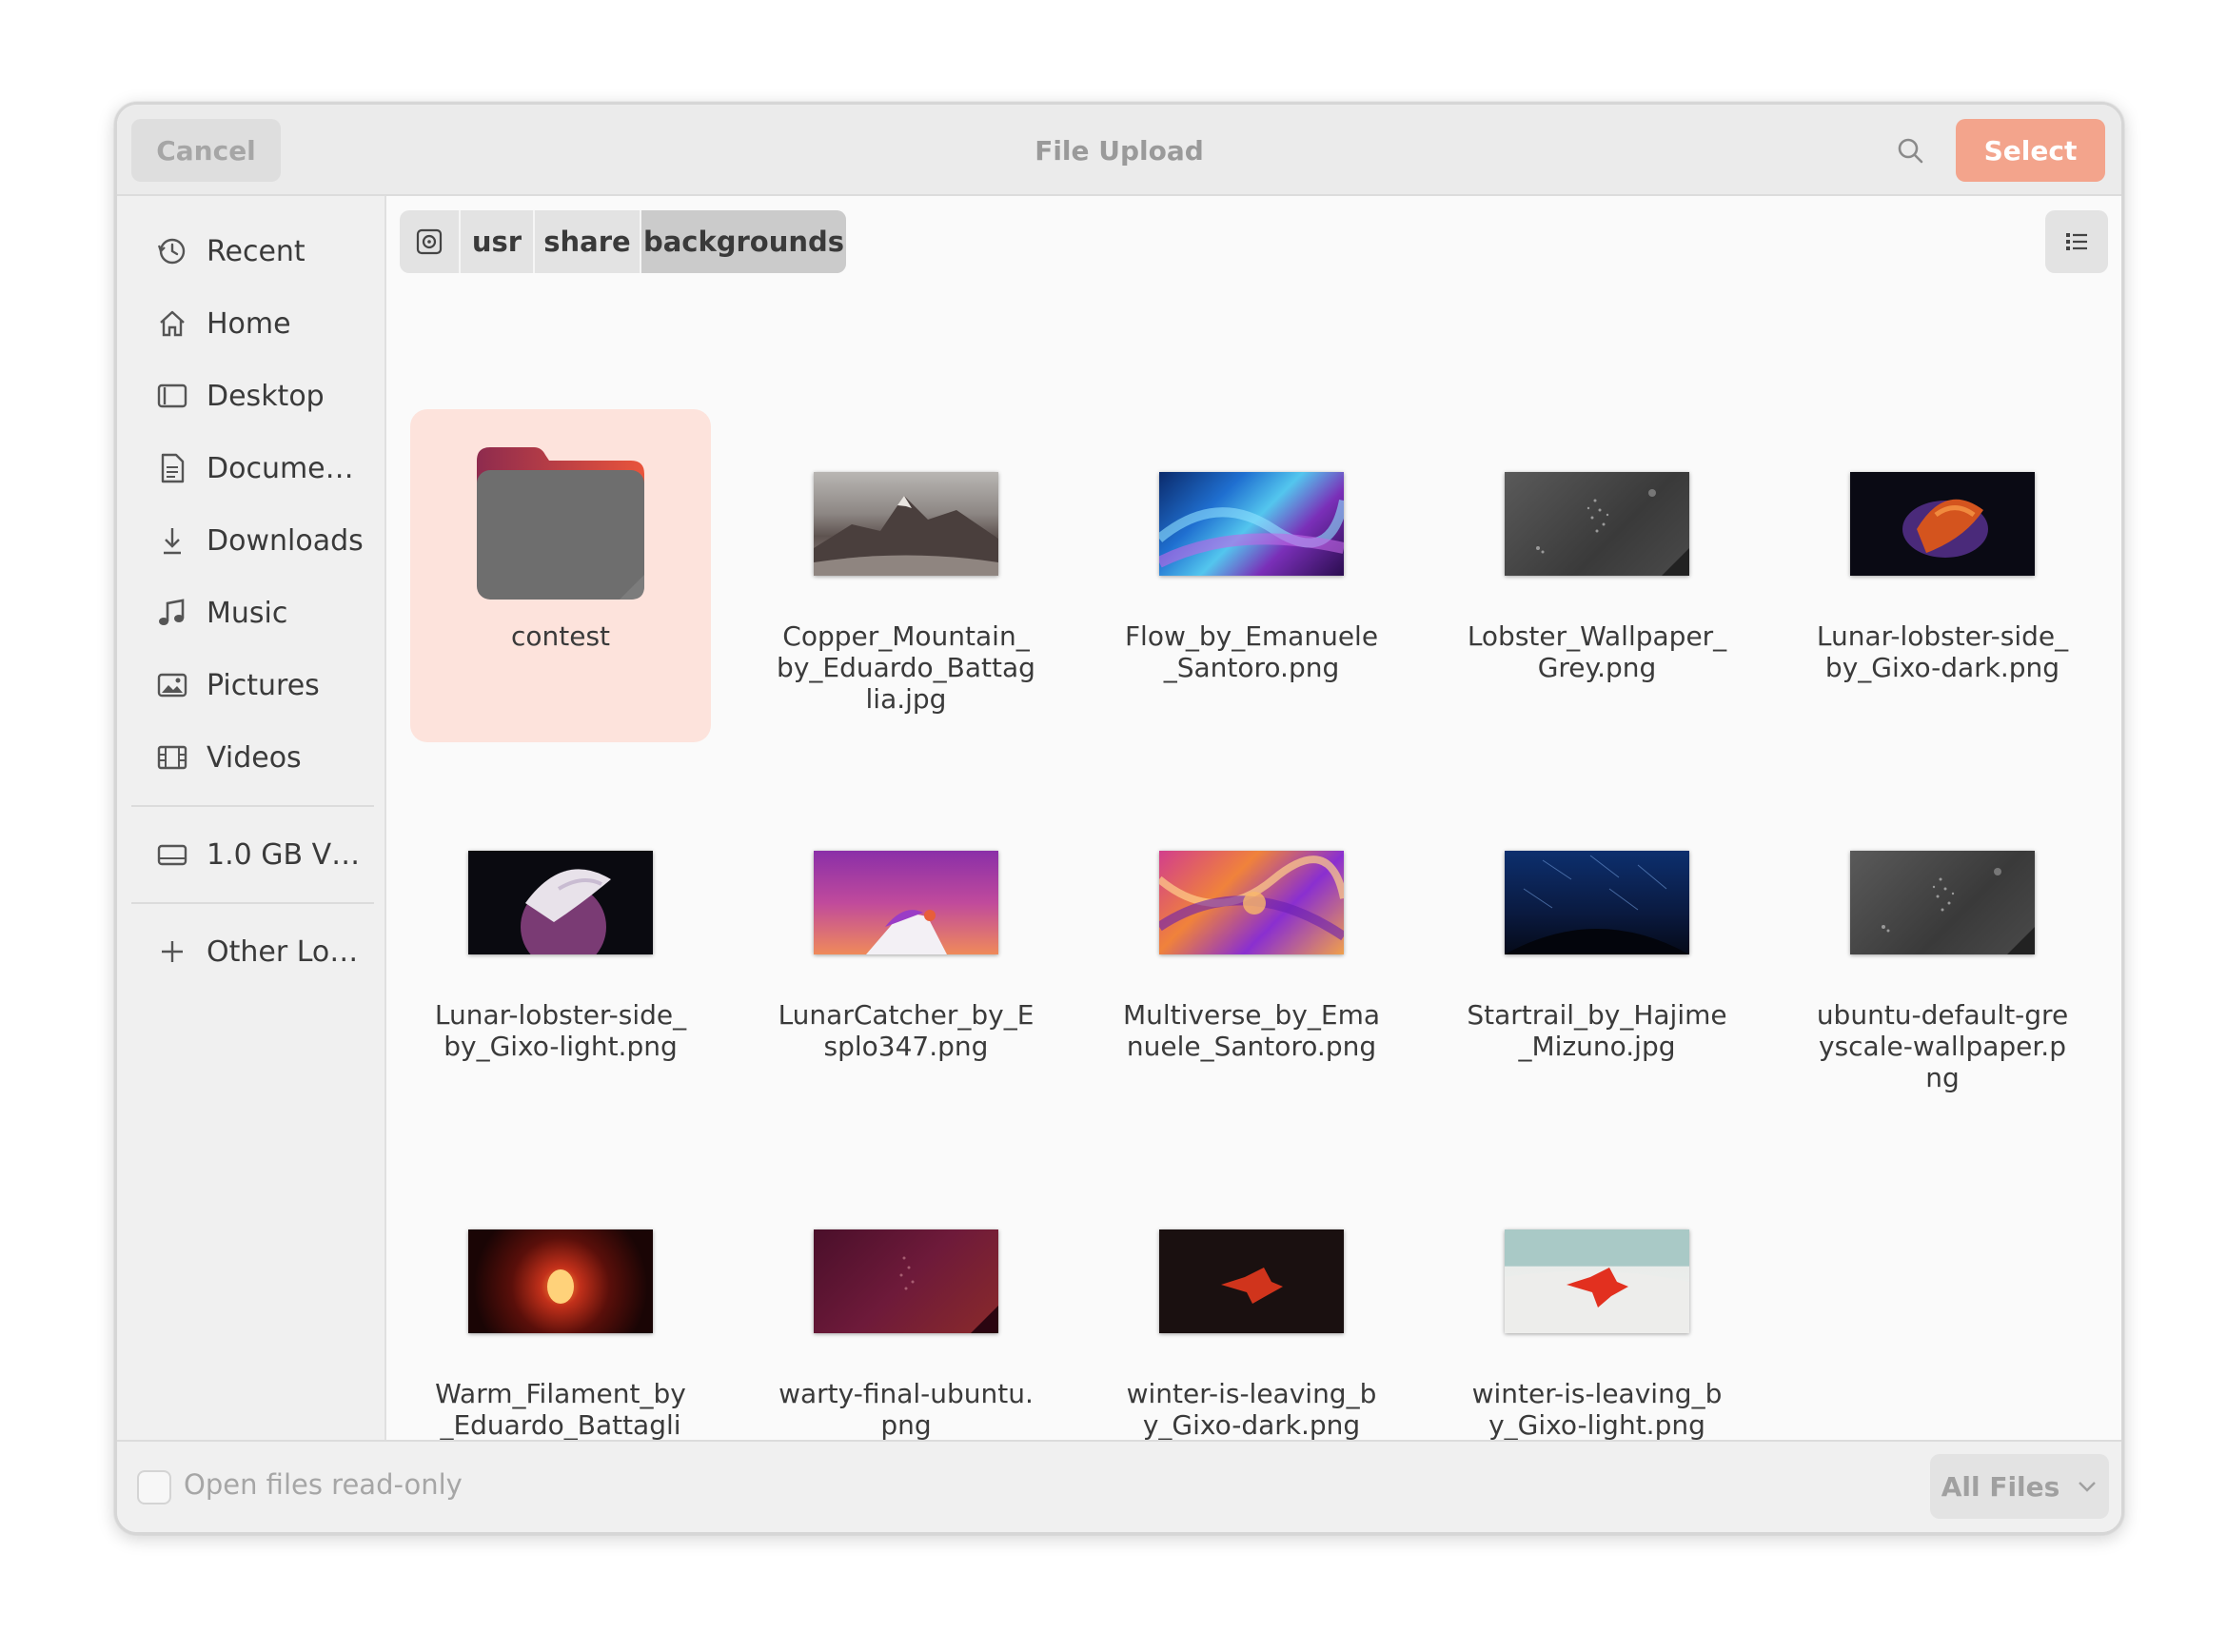 The height and width of the screenshot is (1652, 2227). Describe the element at coordinates (1251, 652) in the screenshot. I see `file-name: Flow_by_Emanuele_Santoro.png` at that location.